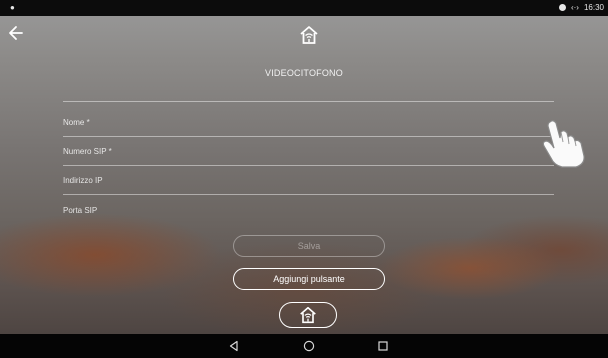  What do you see at coordinates (309, 246) in the screenshot?
I see `save-button: Salva` at bounding box center [309, 246].